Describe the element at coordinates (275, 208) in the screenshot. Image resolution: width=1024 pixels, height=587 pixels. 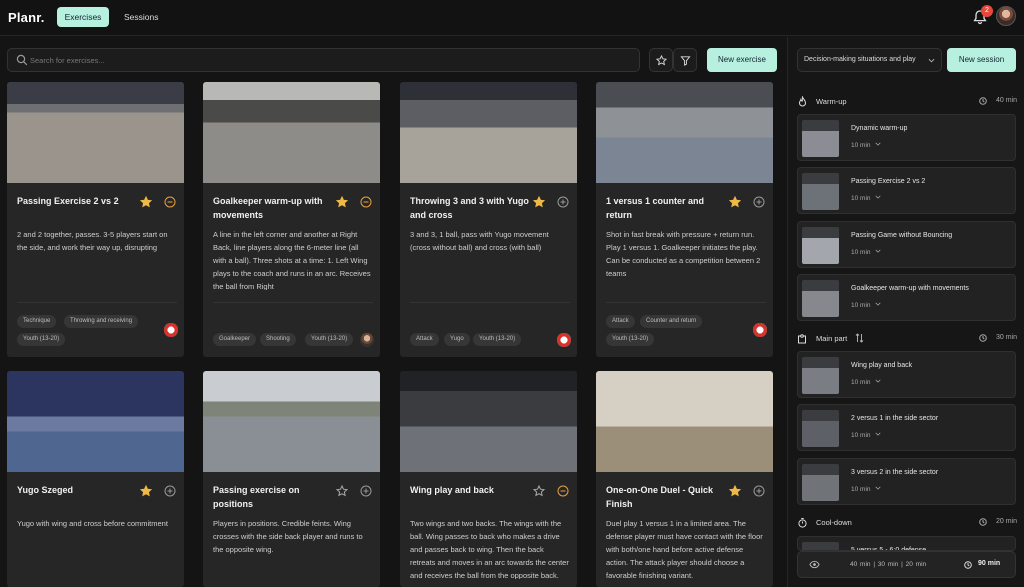
I see `exercise-title: Goalkeeper warm-up with movements` at that location.